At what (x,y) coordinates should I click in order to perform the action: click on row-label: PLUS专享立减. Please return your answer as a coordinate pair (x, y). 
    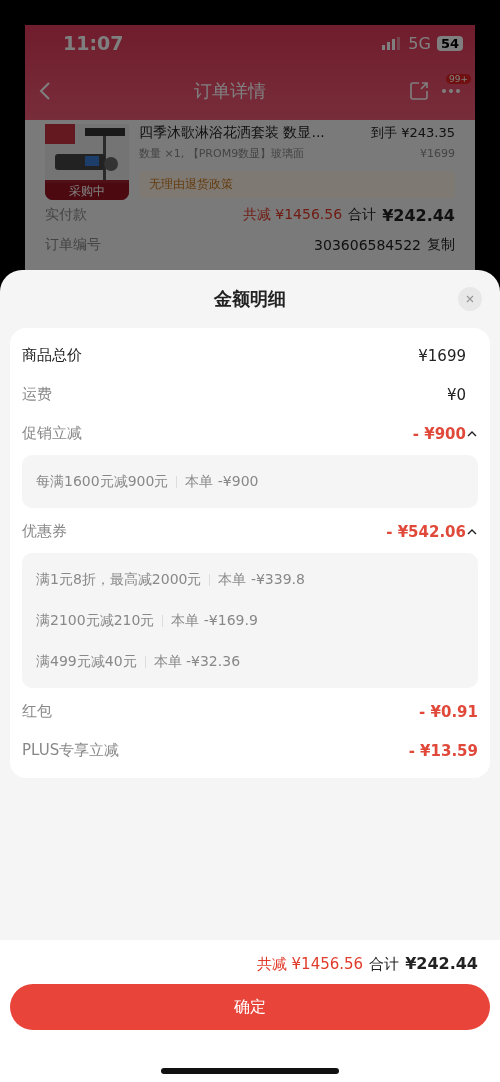
    Looking at the image, I should click on (71, 750).